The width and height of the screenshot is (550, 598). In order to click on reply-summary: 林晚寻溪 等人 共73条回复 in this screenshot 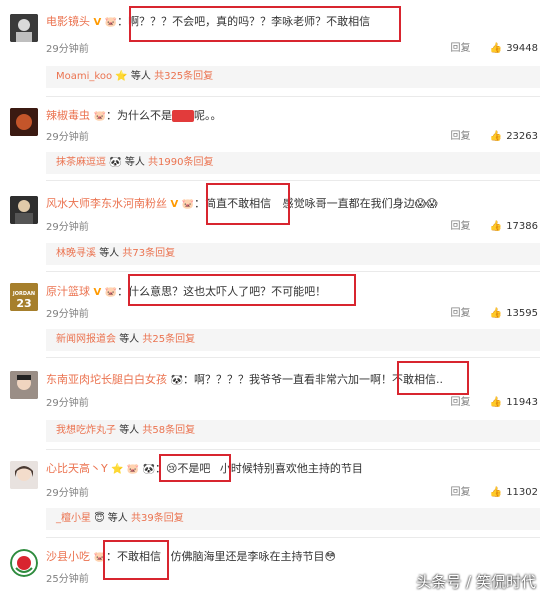, I will do `click(293, 254)`.